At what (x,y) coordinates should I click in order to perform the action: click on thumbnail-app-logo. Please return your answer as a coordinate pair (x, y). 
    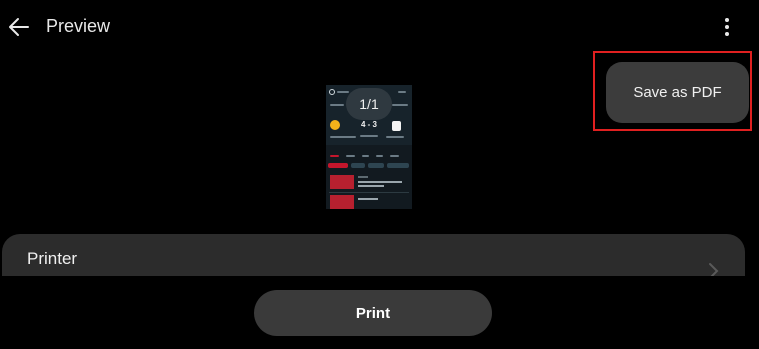
    Looking at the image, I should click on (332, 92).